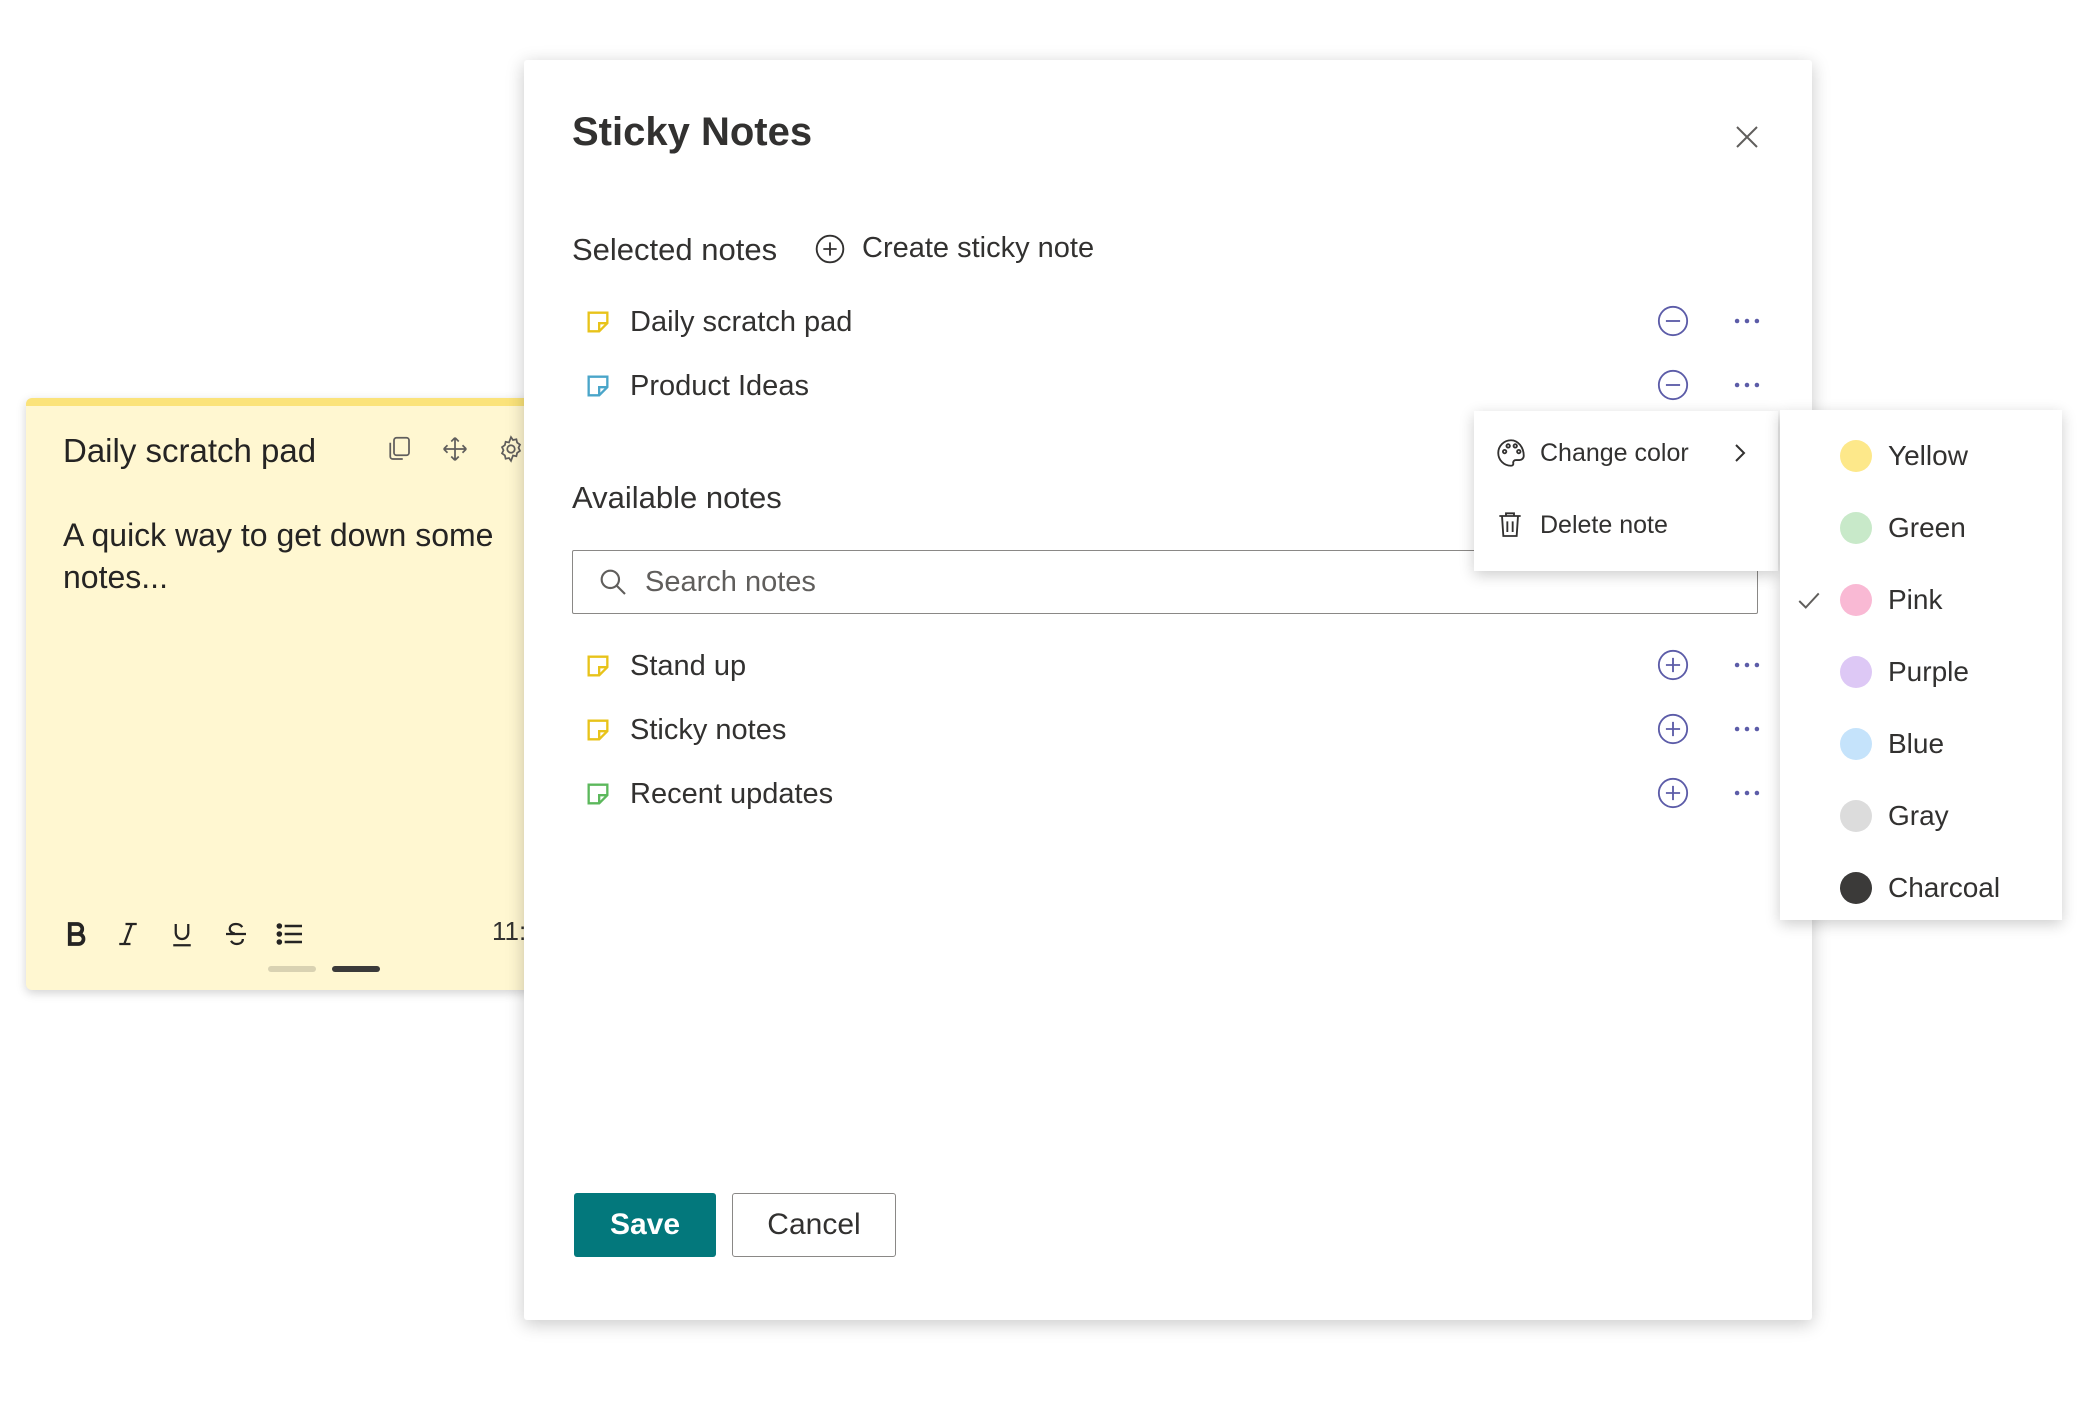  I want to click on color-label: Yellow, so click(1928, 455).